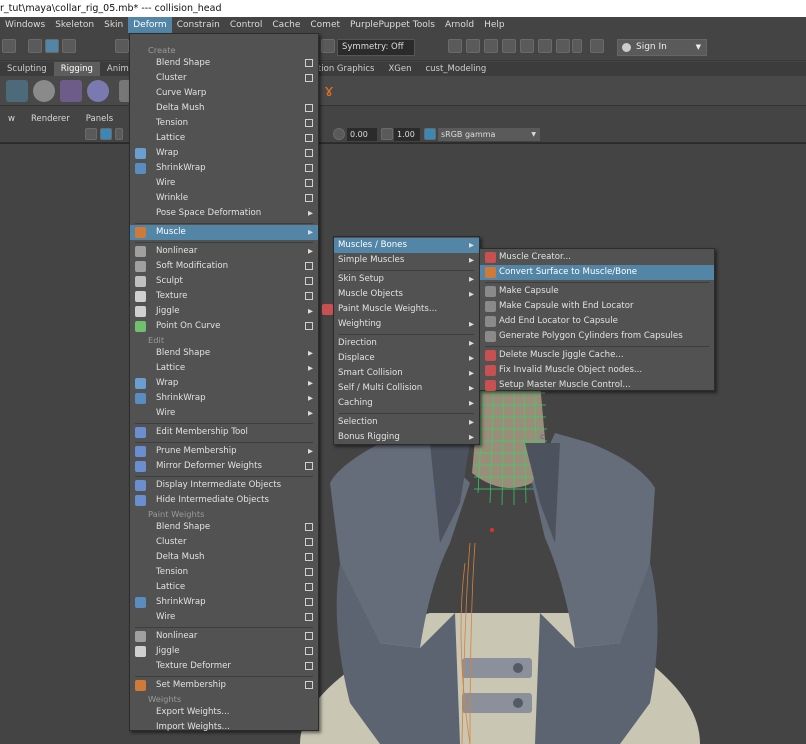  Describe the element at coordinates (455, 69) in the screenshot. I see `shelf-tab-cust-modeling: cust_Modeling` at that location.